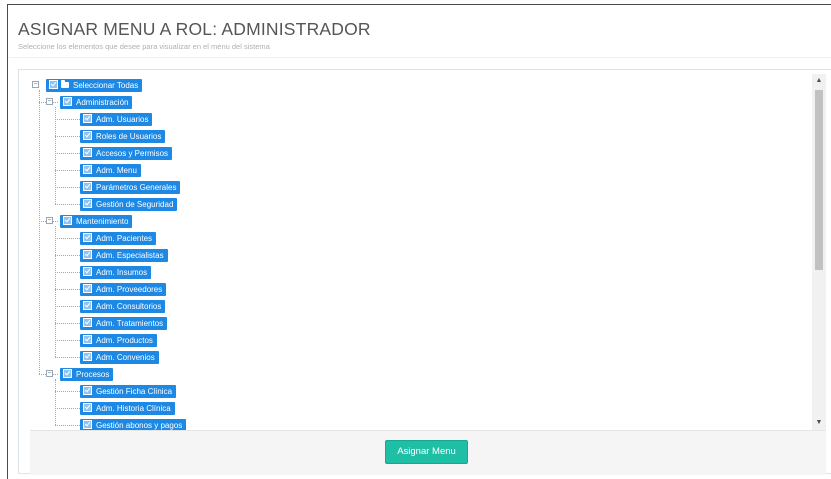  I want to click on assign-menu-button: Asignar Menu, so click(426, 452).